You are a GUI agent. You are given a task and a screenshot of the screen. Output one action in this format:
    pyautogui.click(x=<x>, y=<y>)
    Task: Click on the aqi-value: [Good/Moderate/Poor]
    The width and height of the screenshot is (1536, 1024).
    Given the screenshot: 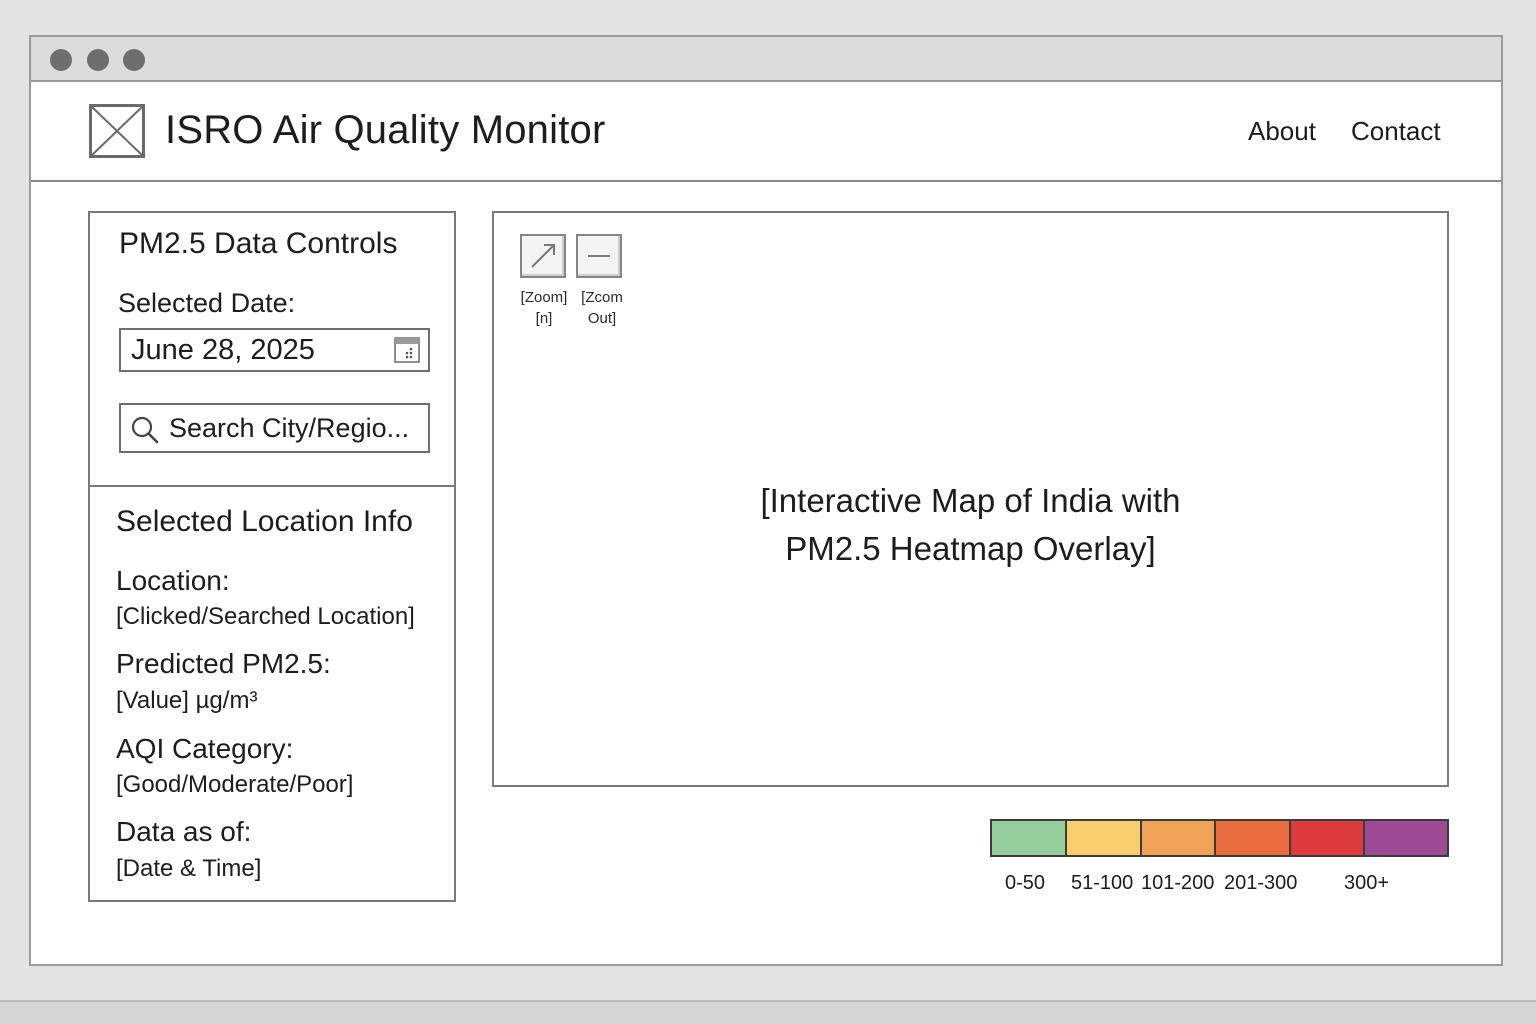 What is the action you would take?
    pyautogui.click(x=235, y=784)
    